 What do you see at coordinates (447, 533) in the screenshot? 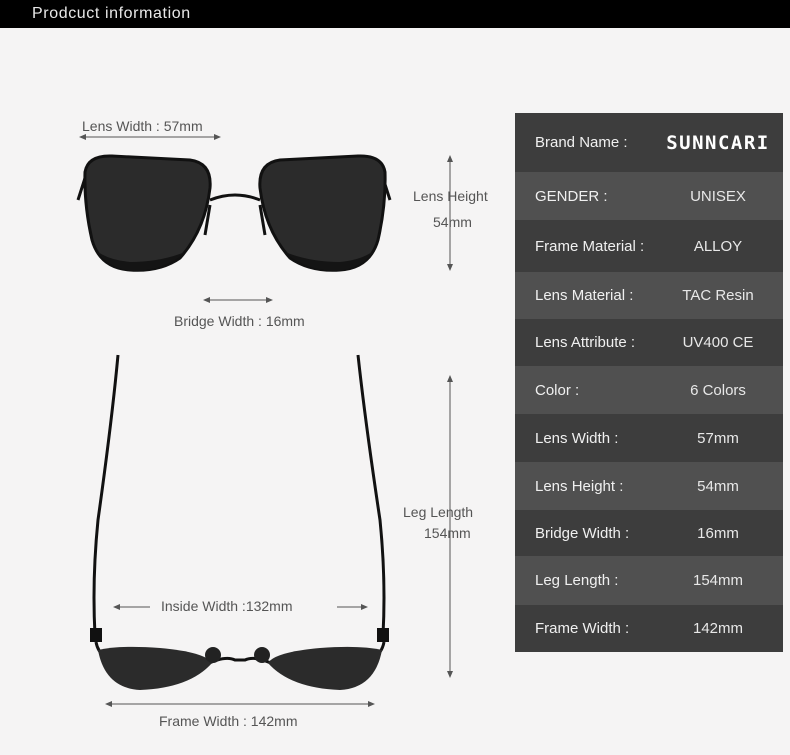
I see `leg-length-value: 154mm` at bounding box center [447, 533].